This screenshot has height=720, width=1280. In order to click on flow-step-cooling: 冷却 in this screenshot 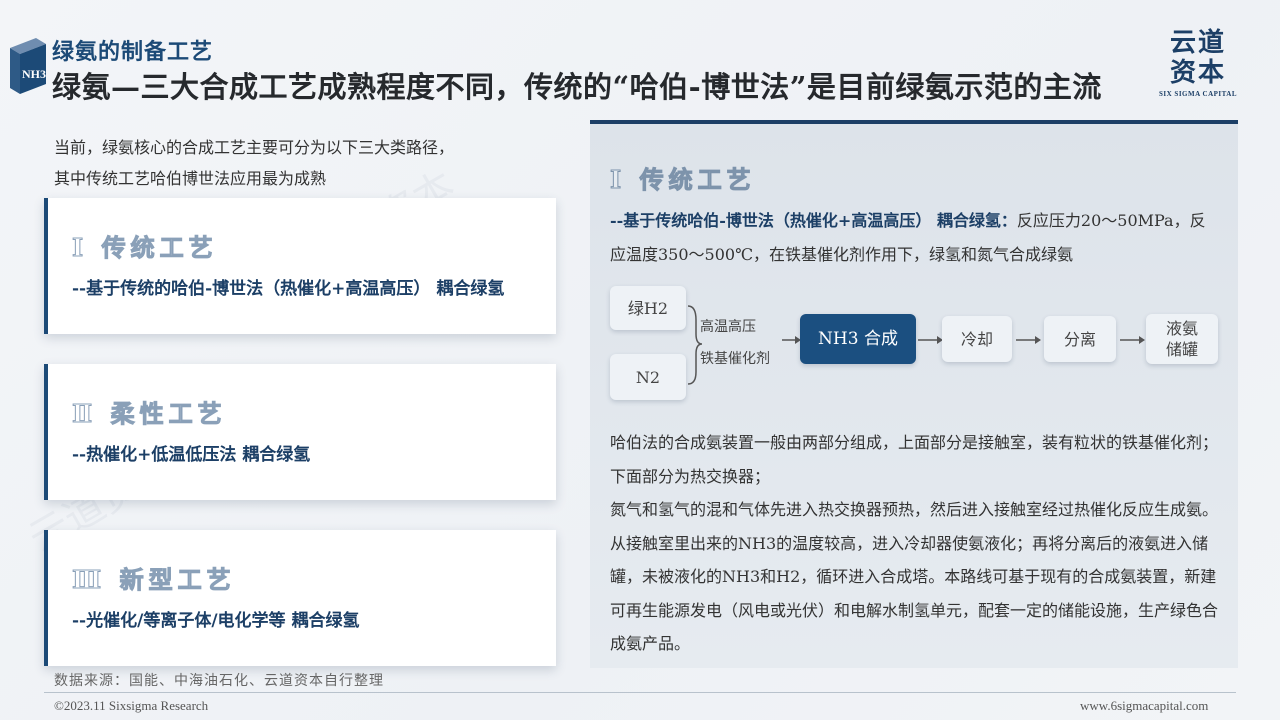, I will do `click(977, 339)`.